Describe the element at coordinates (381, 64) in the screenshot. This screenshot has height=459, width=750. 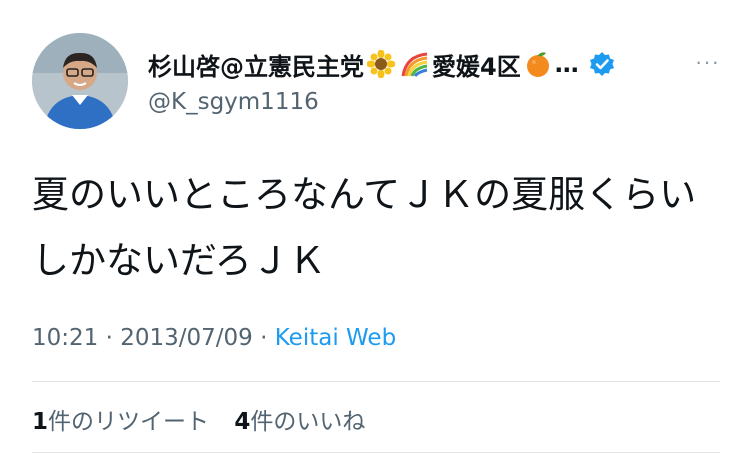
I see `sunflower-icon` at that location.